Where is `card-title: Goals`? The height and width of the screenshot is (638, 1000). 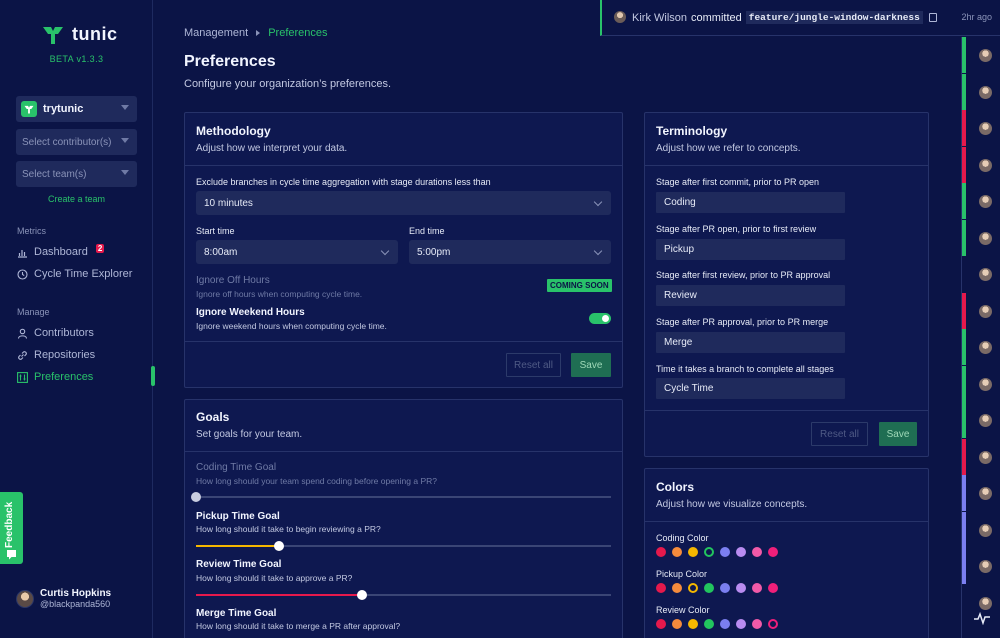
card-title: Goals is located at coordinates (213, 417).